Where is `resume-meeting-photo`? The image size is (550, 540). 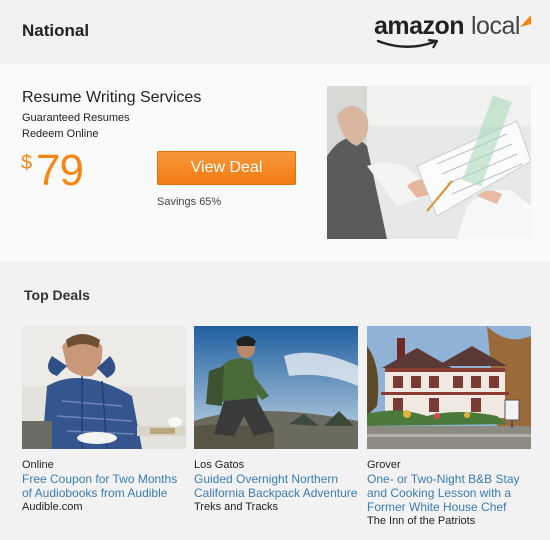
resume-meeting-photo is located at coordinates (429, 162).